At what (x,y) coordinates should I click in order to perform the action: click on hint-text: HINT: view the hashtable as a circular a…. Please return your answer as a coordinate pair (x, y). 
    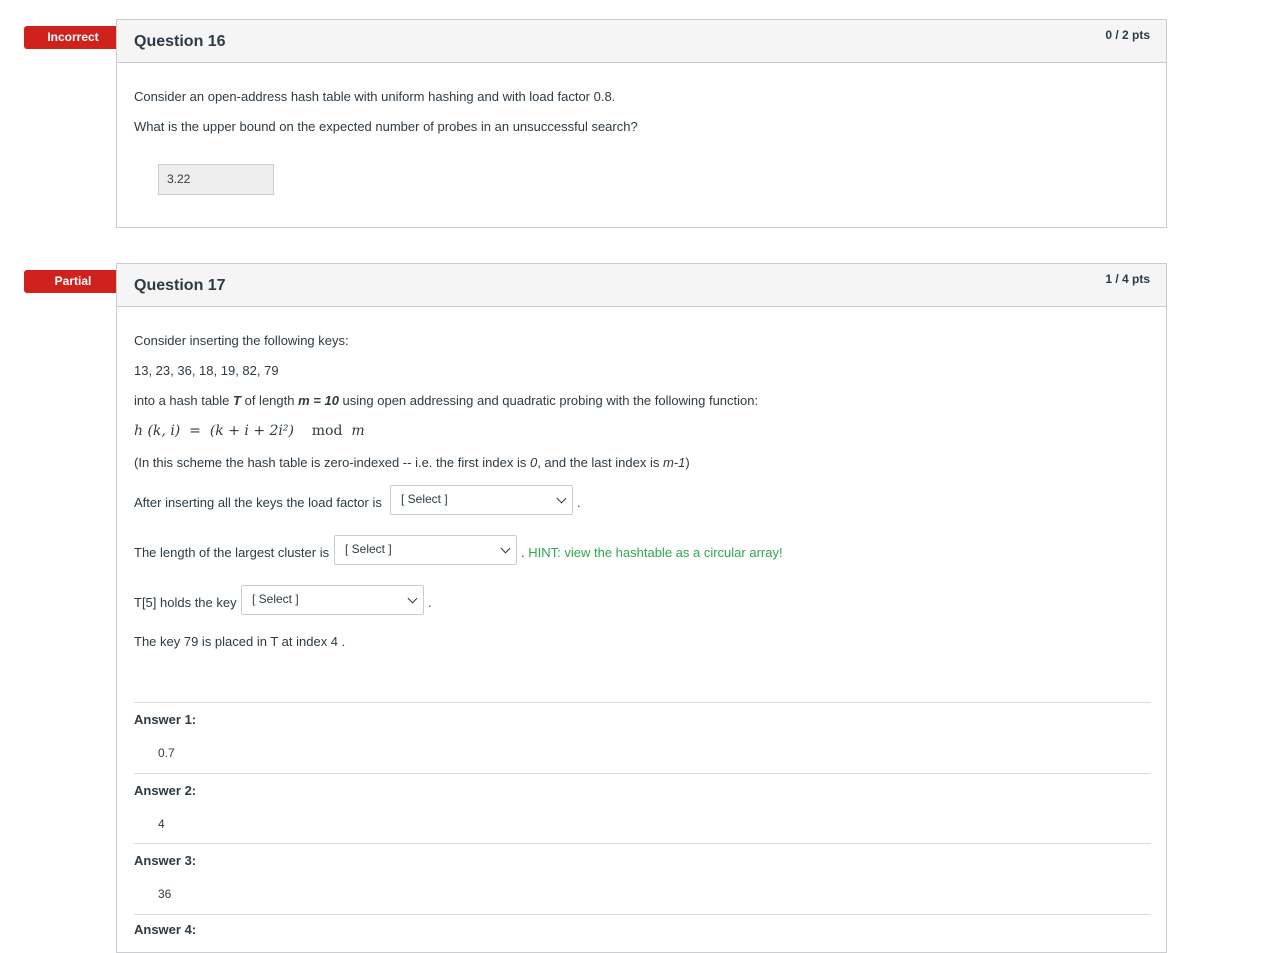
    Looking at the image, I should click on (655, 552).